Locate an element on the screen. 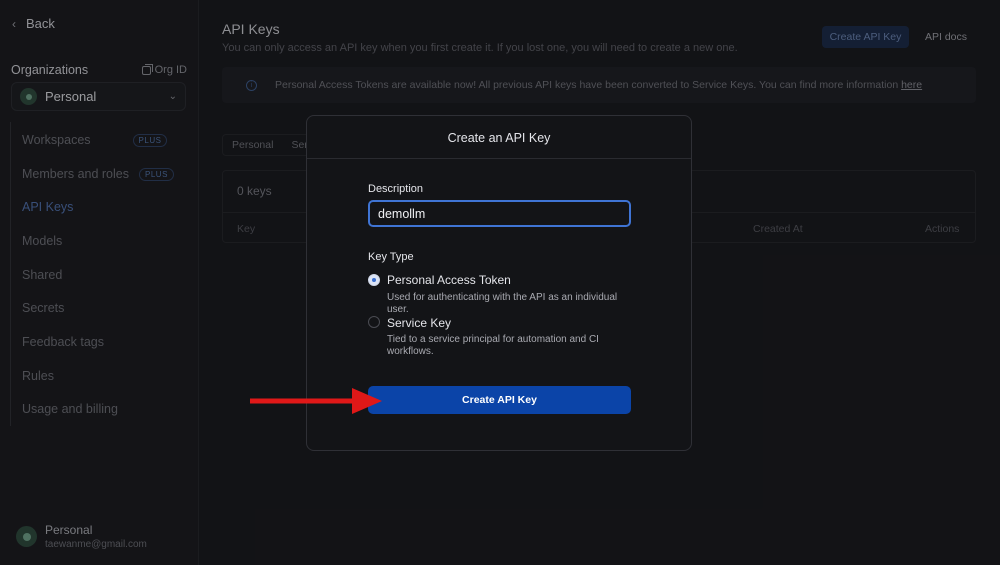 This screenshot has height=565, width=1000. create-api-key-button: Create API Key is located at coordinates (499, 400).